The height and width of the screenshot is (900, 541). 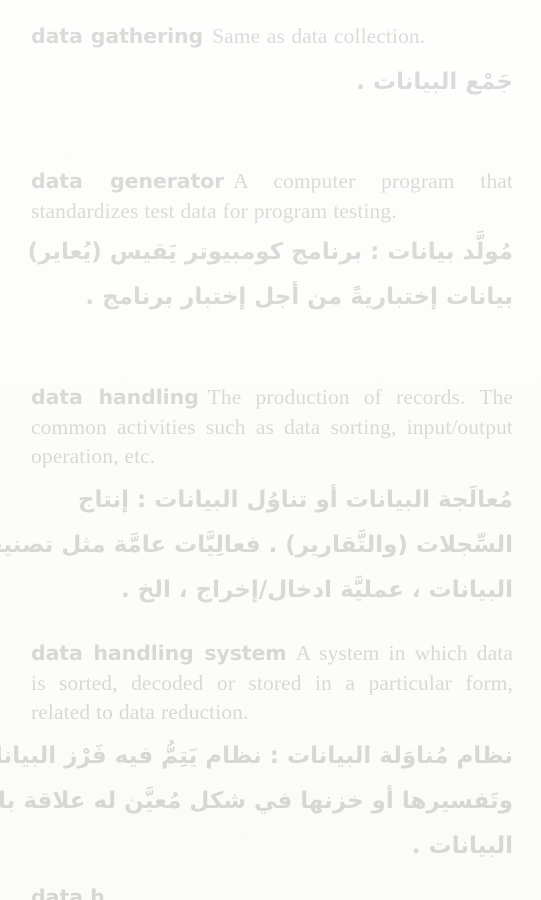 I want to click on entry-headword: data handling system, so click(x=159, y=653).